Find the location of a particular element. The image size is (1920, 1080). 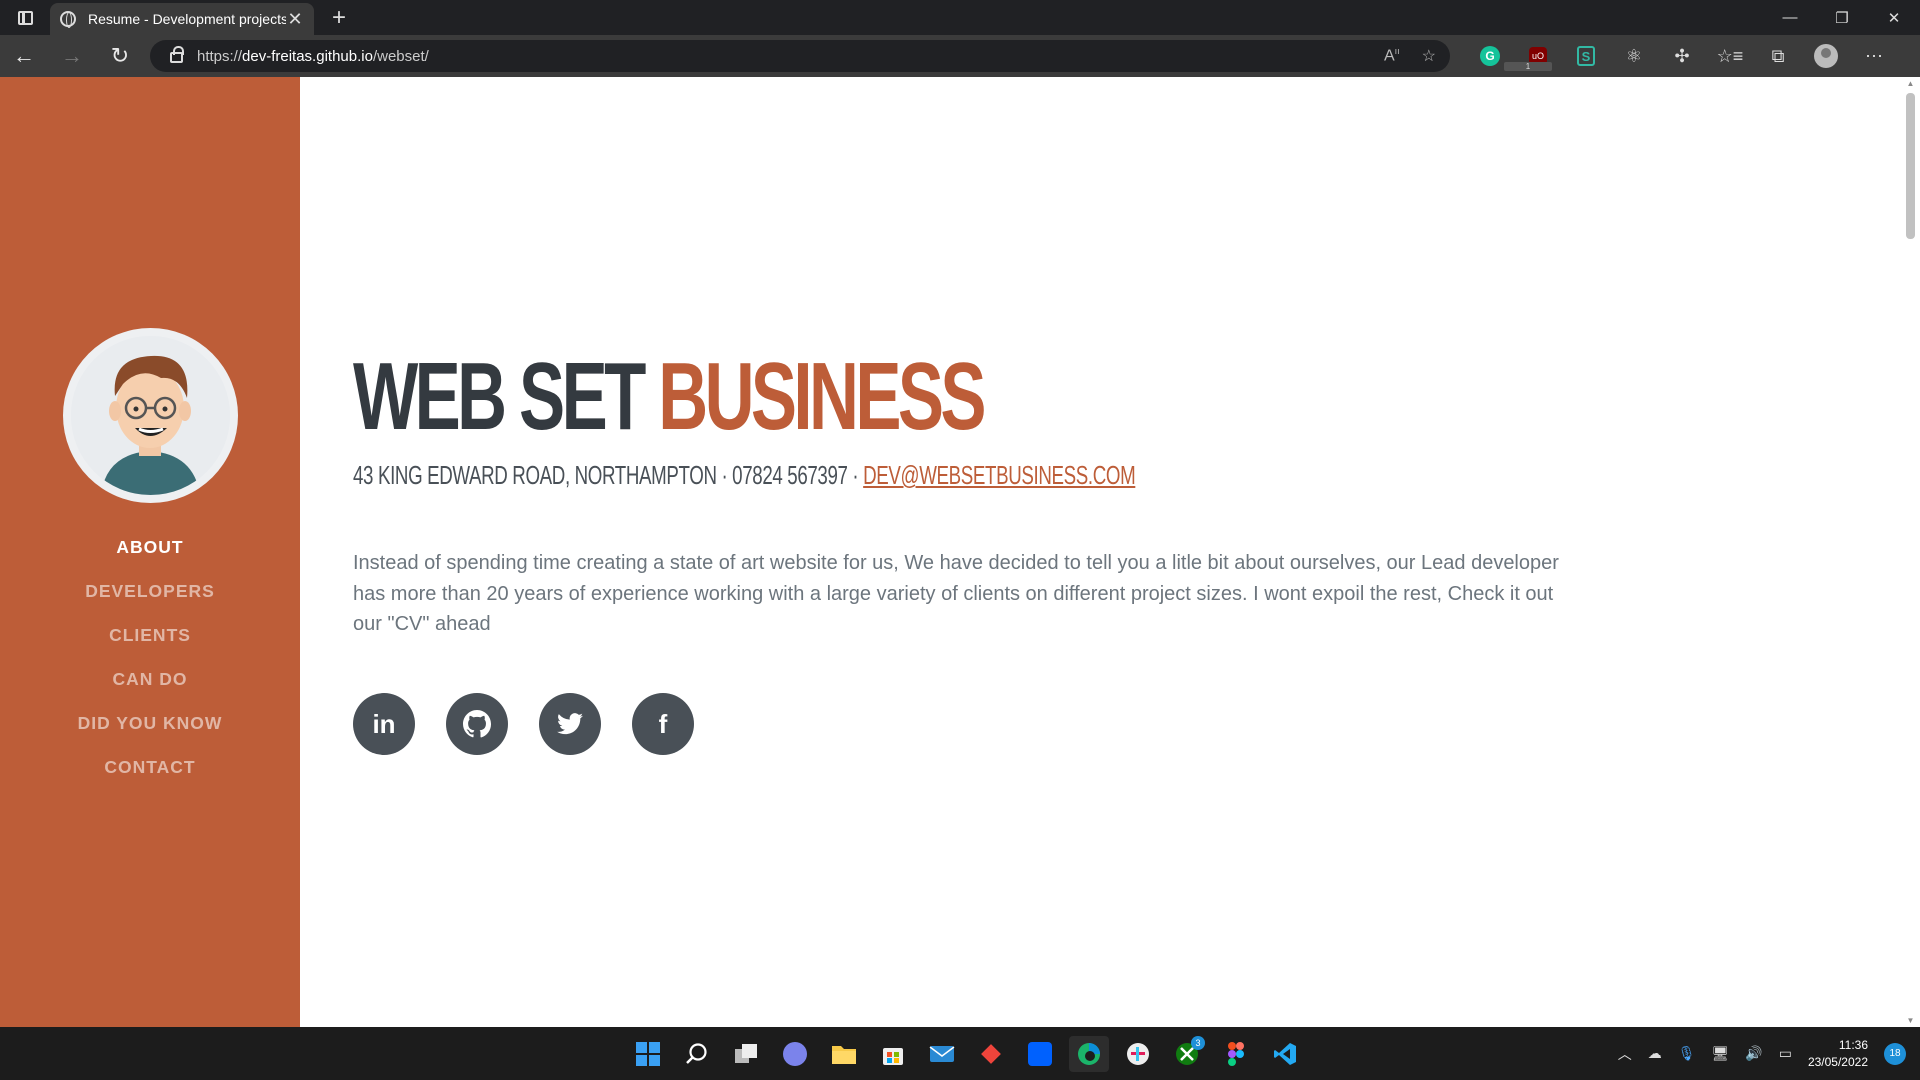

linkedin-icon: in is located at coordinates (384, 723).